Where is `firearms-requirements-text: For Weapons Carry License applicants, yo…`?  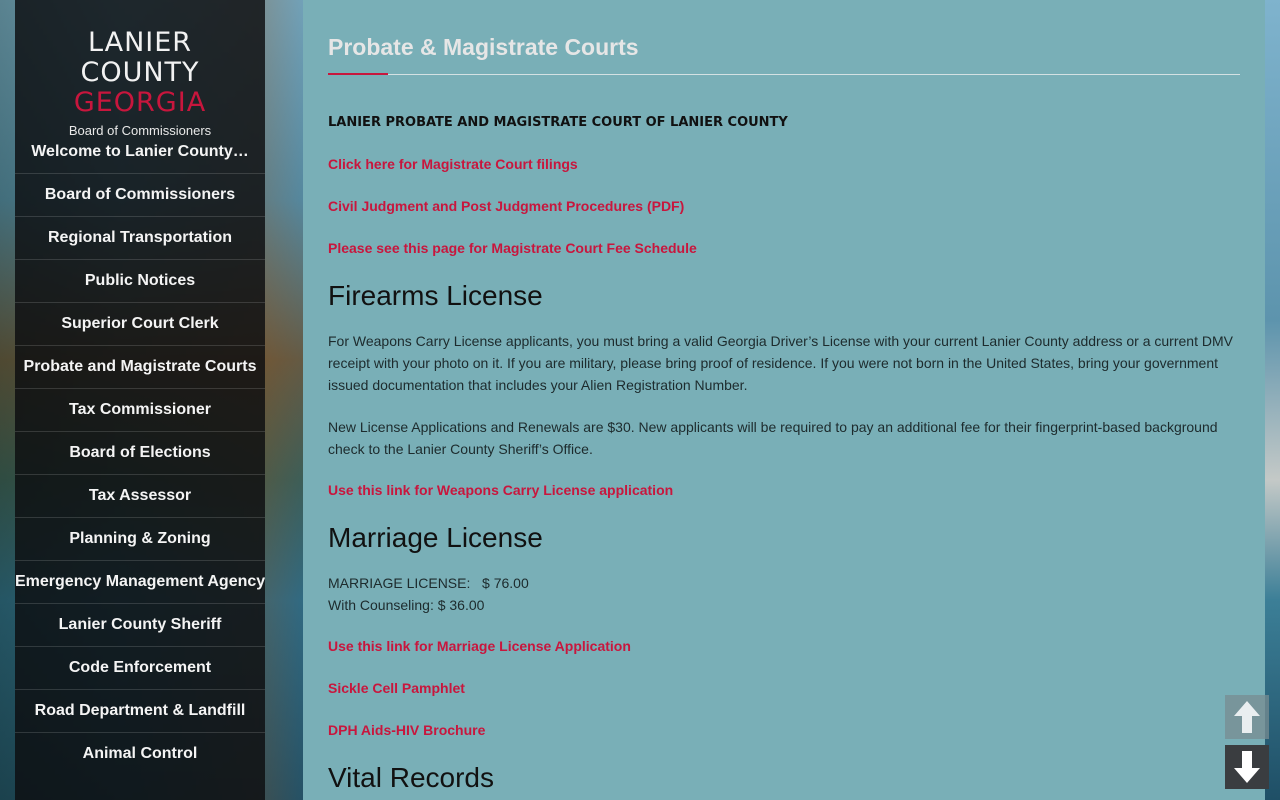 firearms-requirements-text: For Weapons Carry License applicants, yo… is located at coordinates (780, 363).